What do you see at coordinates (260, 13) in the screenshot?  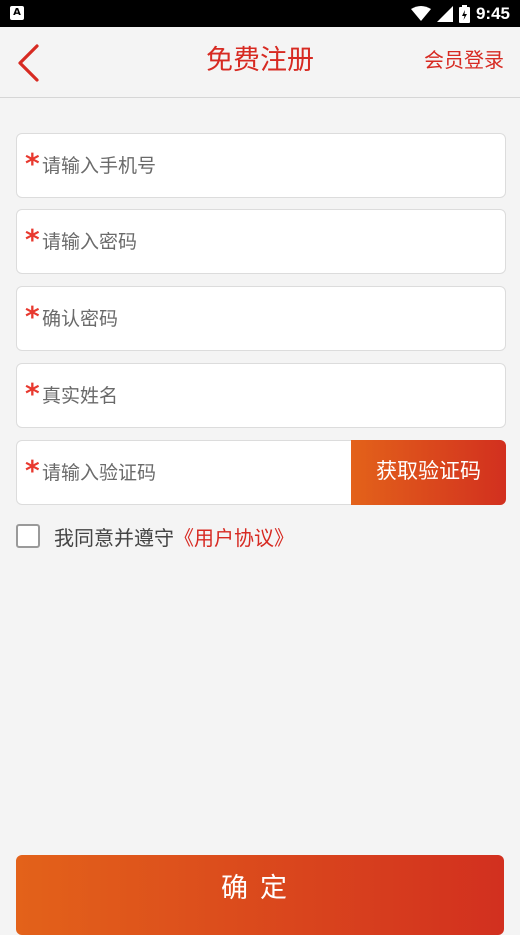 I see `status-bar: A 9:45` at bounding box center [260, 13].